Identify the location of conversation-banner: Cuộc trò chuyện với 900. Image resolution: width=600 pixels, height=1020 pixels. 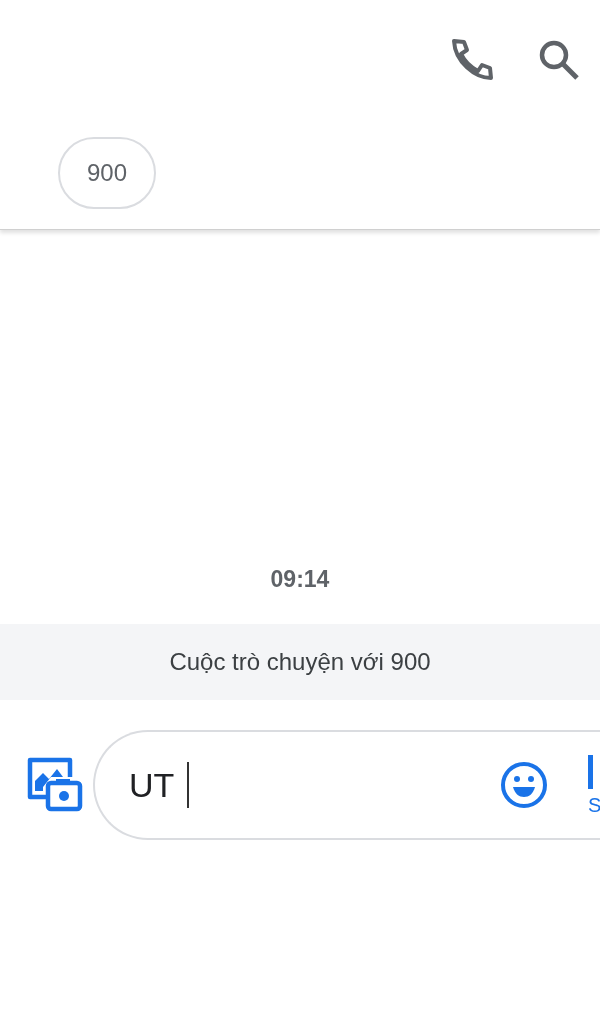
(300, 662).